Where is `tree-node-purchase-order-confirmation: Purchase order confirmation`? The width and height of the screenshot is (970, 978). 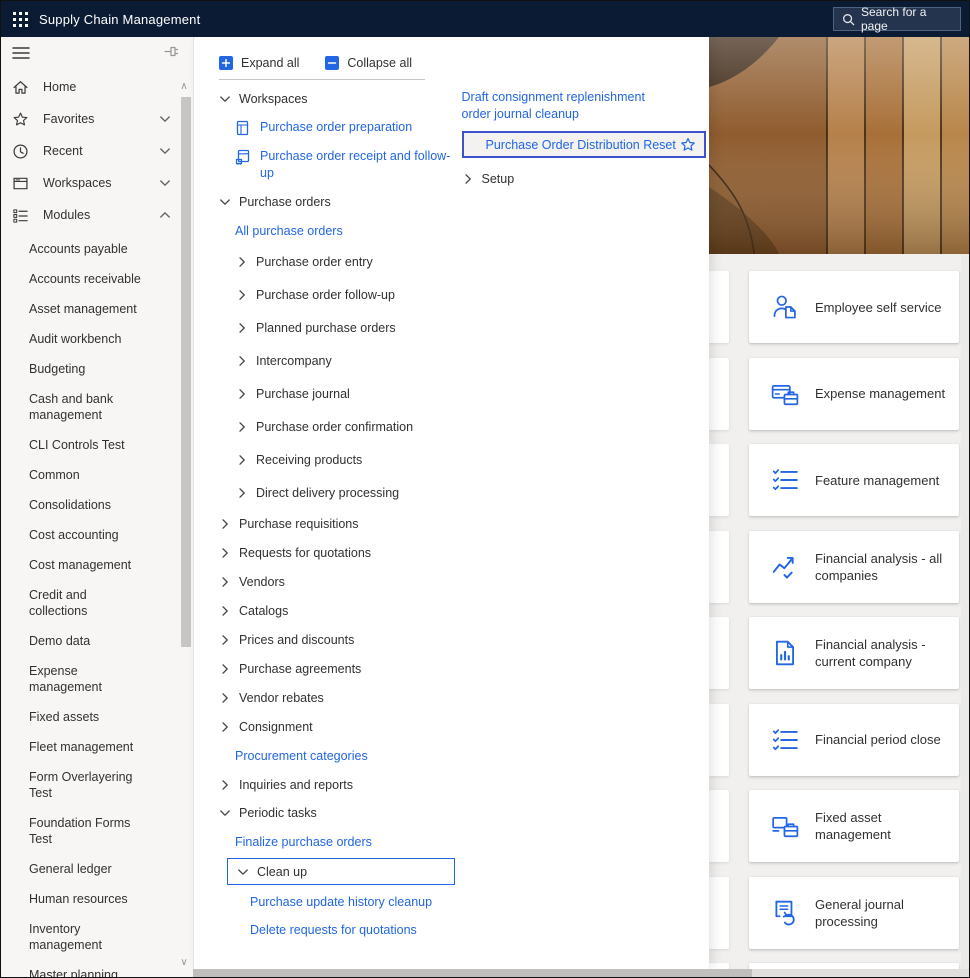 tree-node-purchase-order-confirmation: Purchase order confirmation is located at coordinates (340, 426).